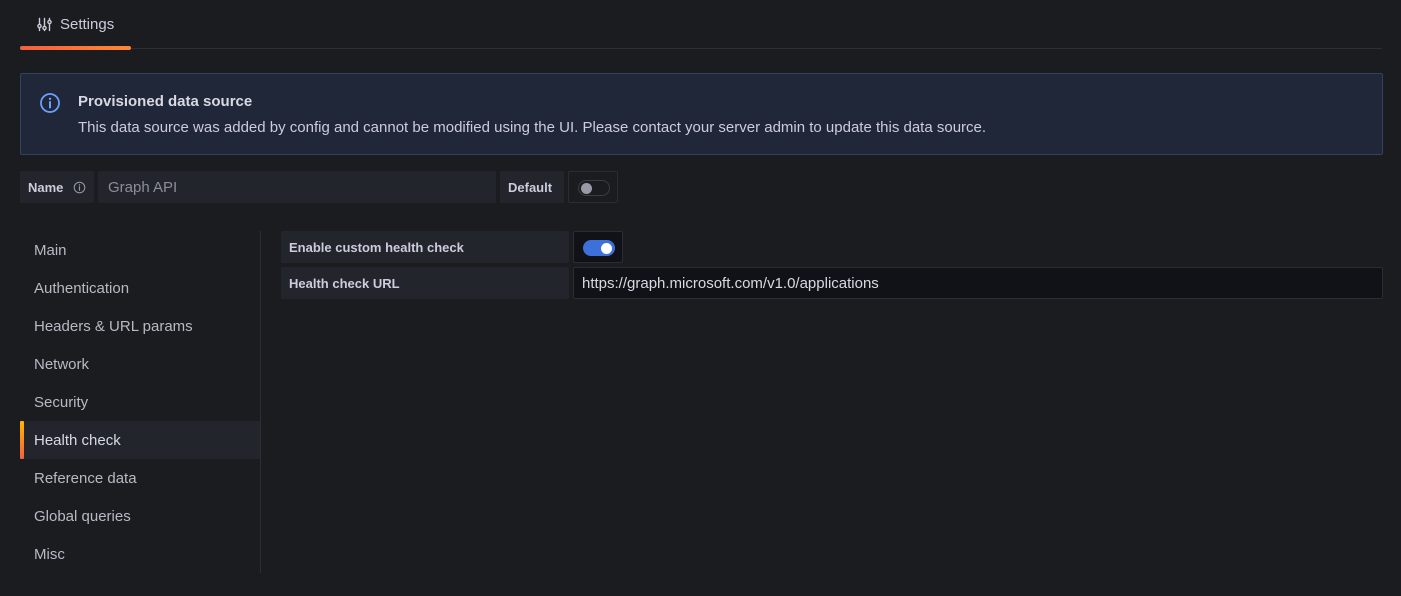 The width and height of the screenshot is (1401, 596). Describe the element at coordinates (75, 48) in the screenshot. I see `active-tab-indicator` at that location.